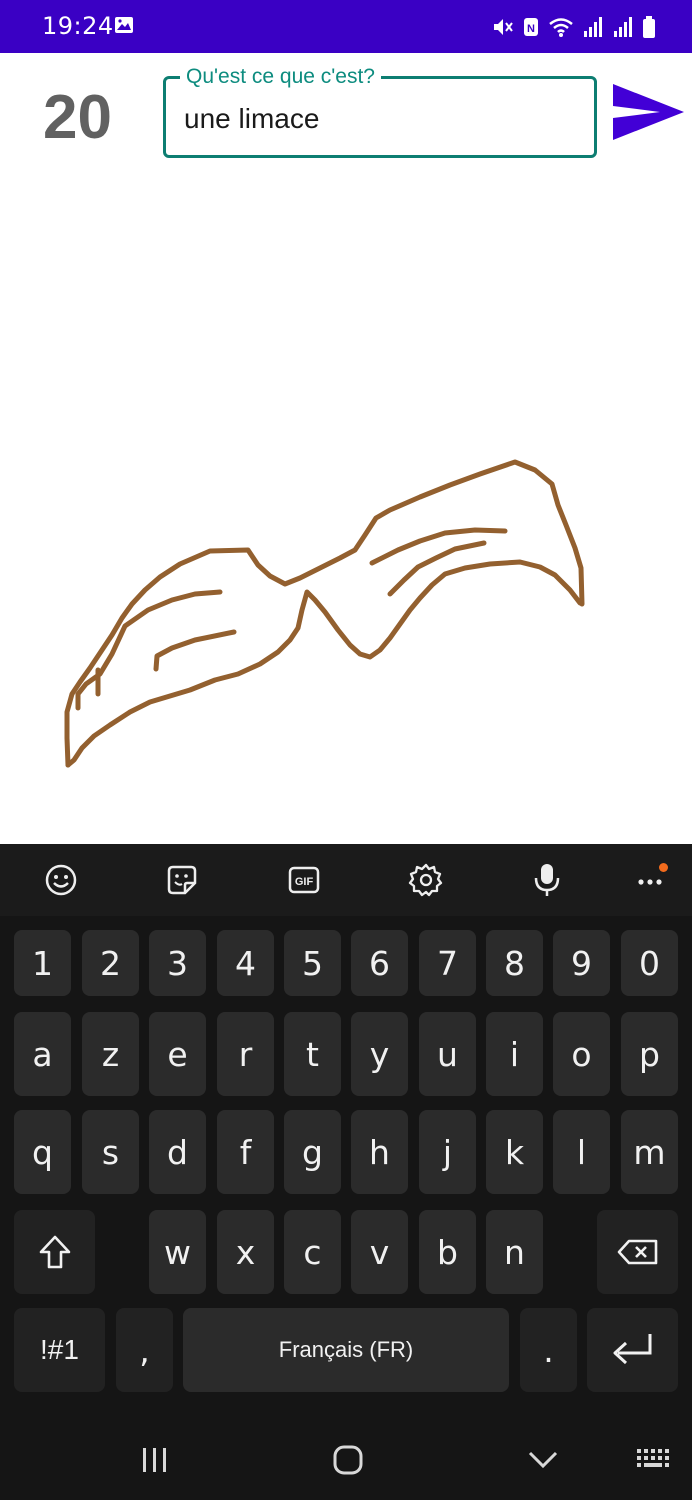 The image size is (692, 1500). I want to click on key-3: 3, so click(177, 963).